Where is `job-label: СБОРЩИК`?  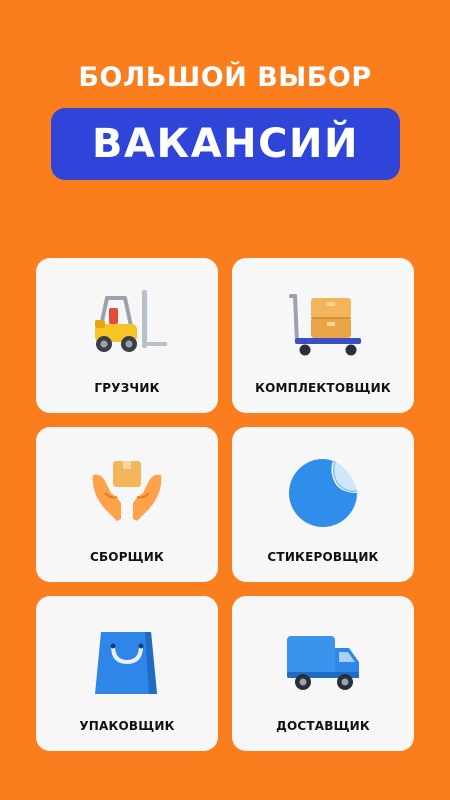
job-label: СБОРЩИК is located at coordinates (127, 557).